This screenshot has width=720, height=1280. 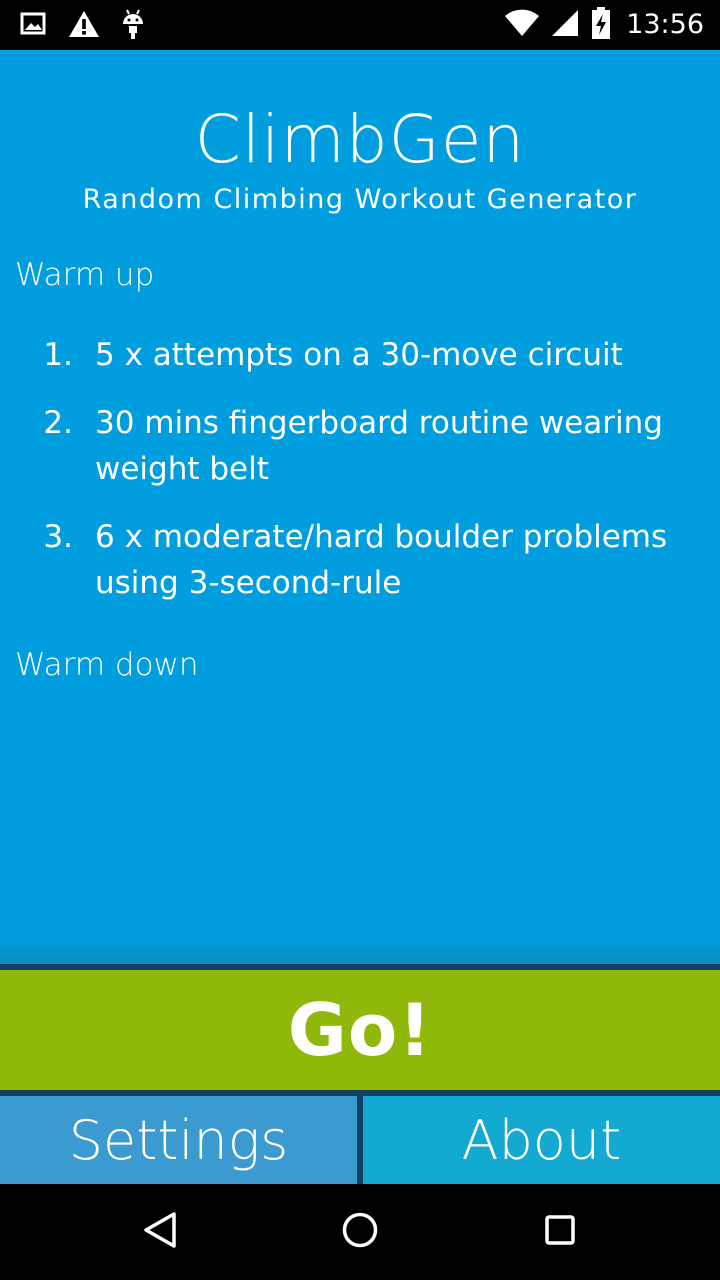 I want to click on recents-icon, so click(x=560, y=1232).